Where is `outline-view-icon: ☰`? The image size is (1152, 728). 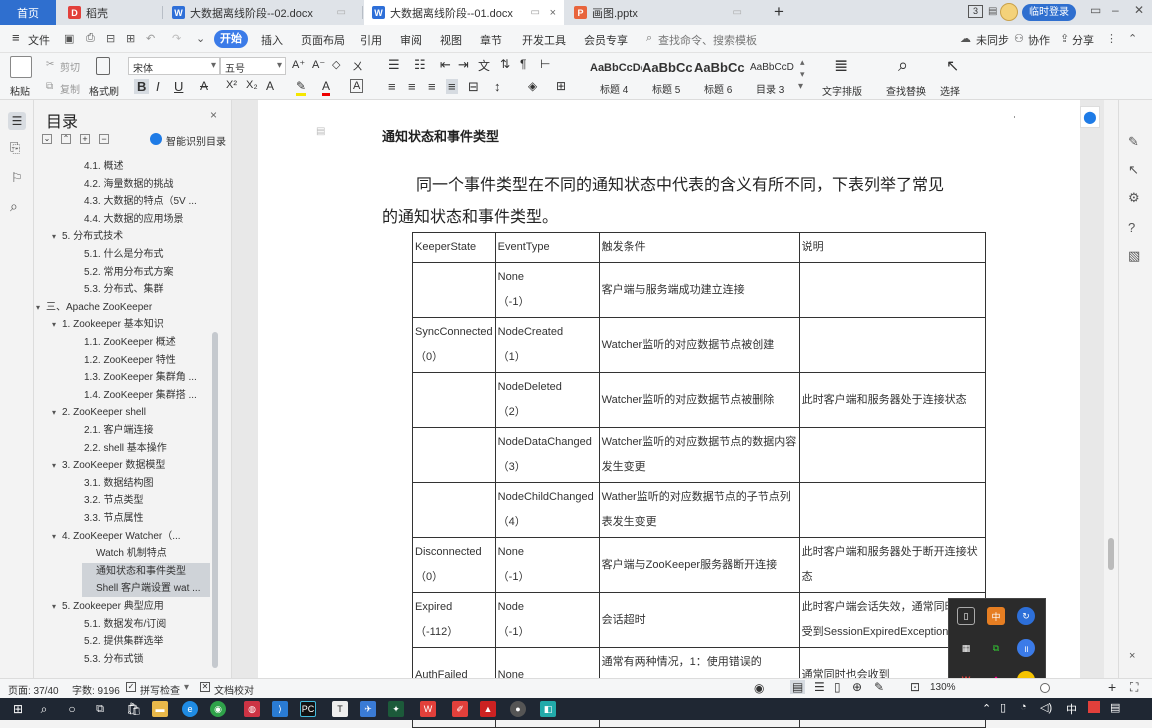 outline-view-icon: ☰ is located at coordinates (819, 687).